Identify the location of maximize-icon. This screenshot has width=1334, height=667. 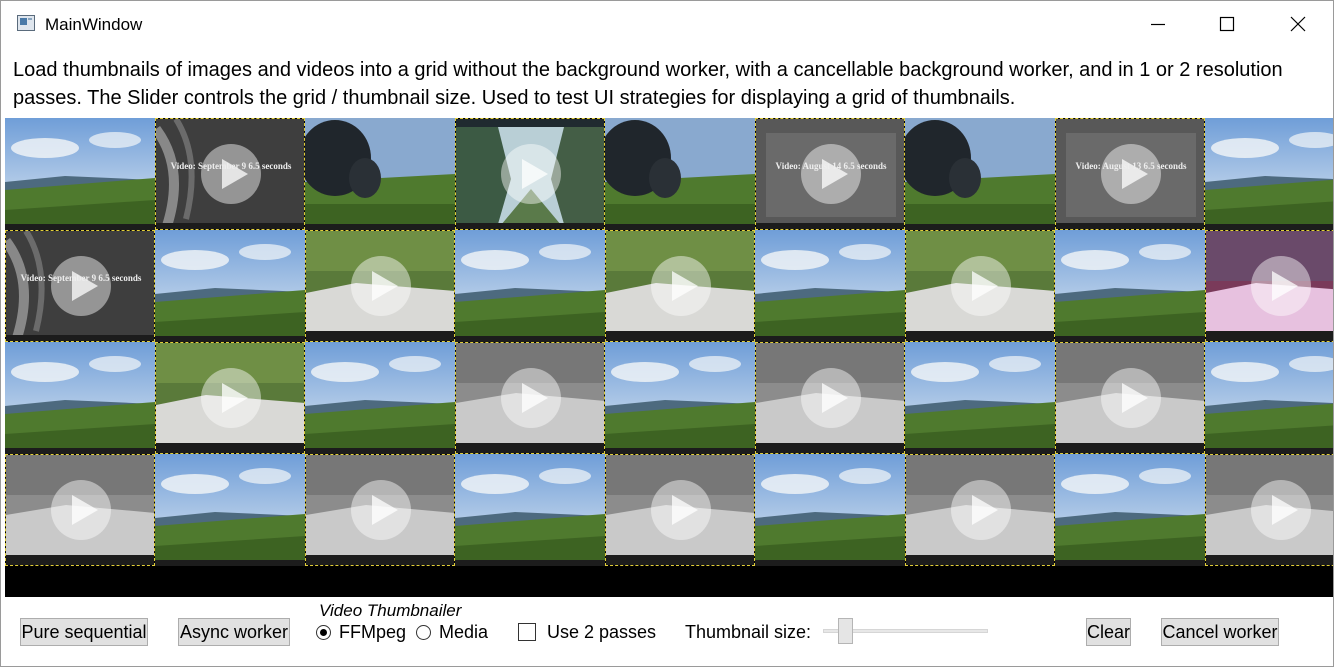
(1227, 24).